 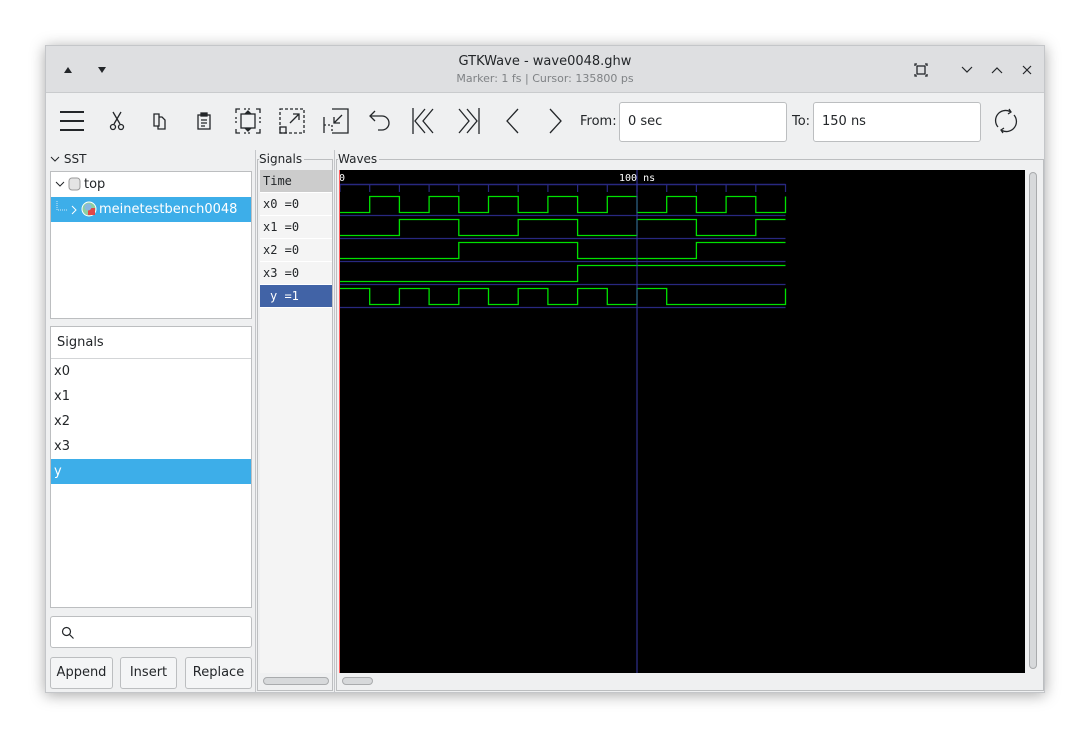 What do you see at coordinates (563, 273) in the screenshot?
I see `waveform-x3` at bounding box center [563, 273].